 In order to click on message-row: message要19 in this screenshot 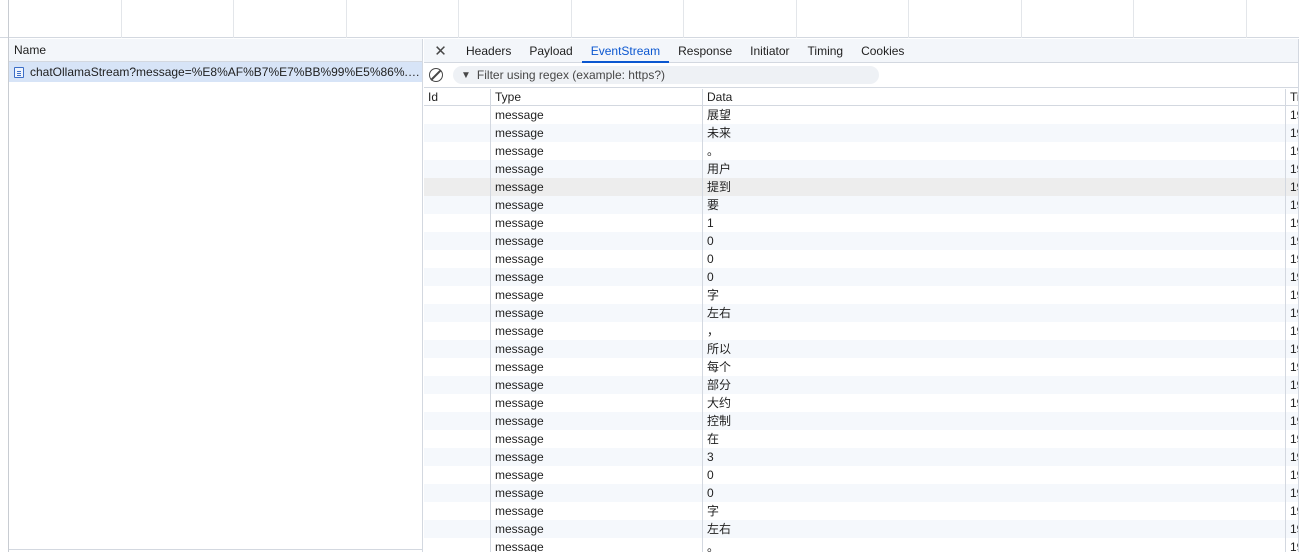, I will do `click(861, 205)`.